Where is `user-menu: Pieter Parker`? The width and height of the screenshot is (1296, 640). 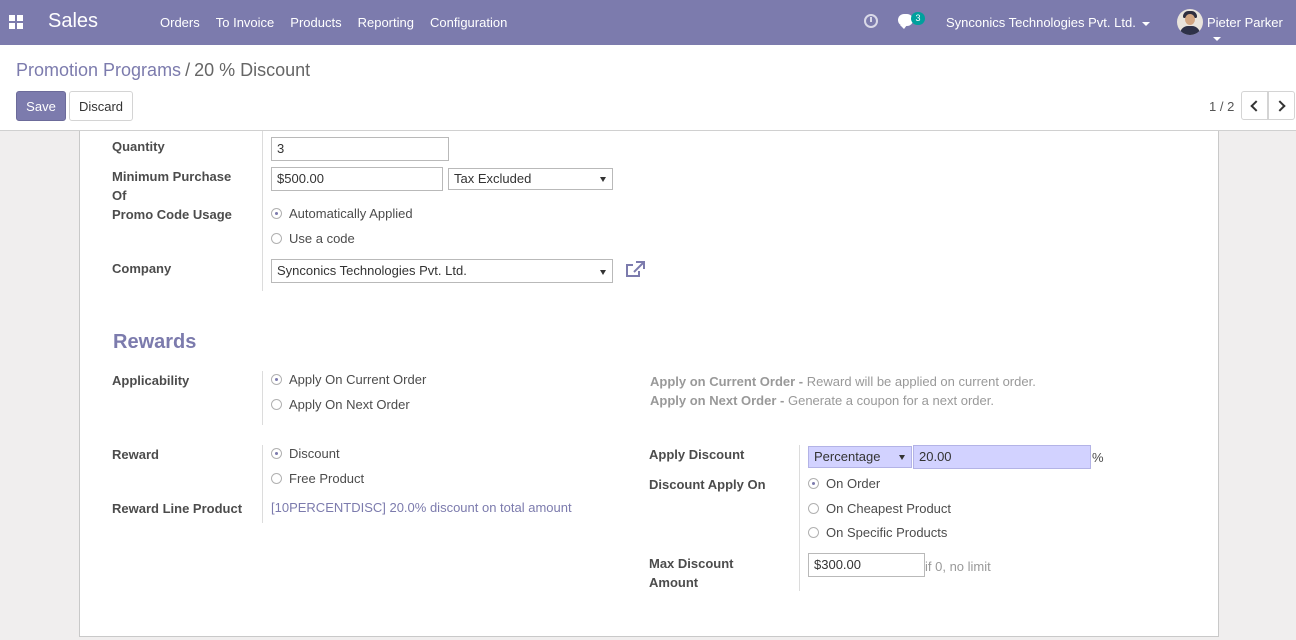
user-menu: Pieter Parker is located at coordinates (1251, 30).